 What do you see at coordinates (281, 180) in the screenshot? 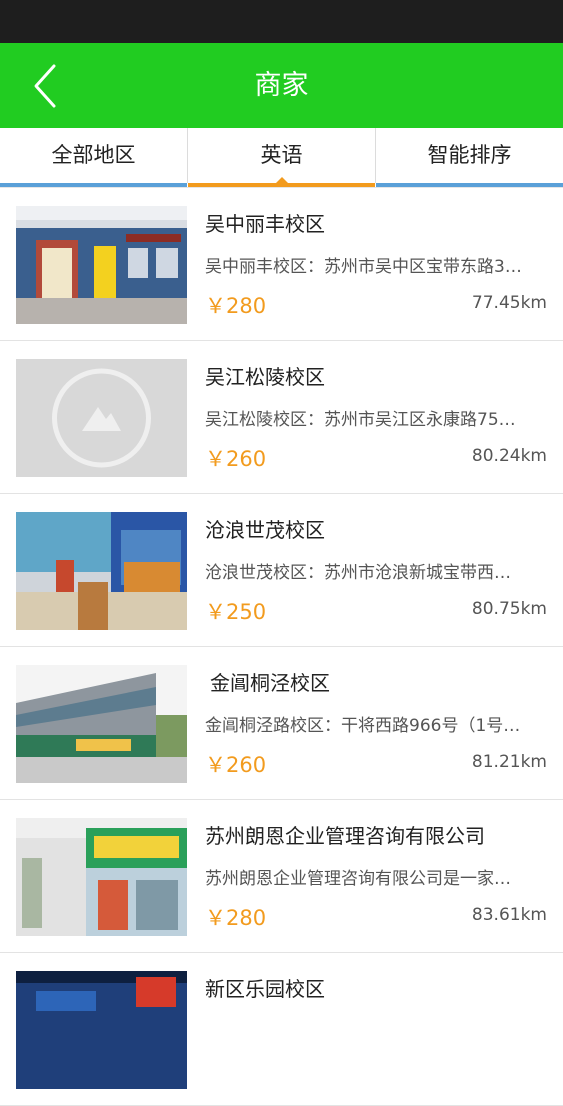
I see `active-caret-icon` at bounding box center [281, 180].